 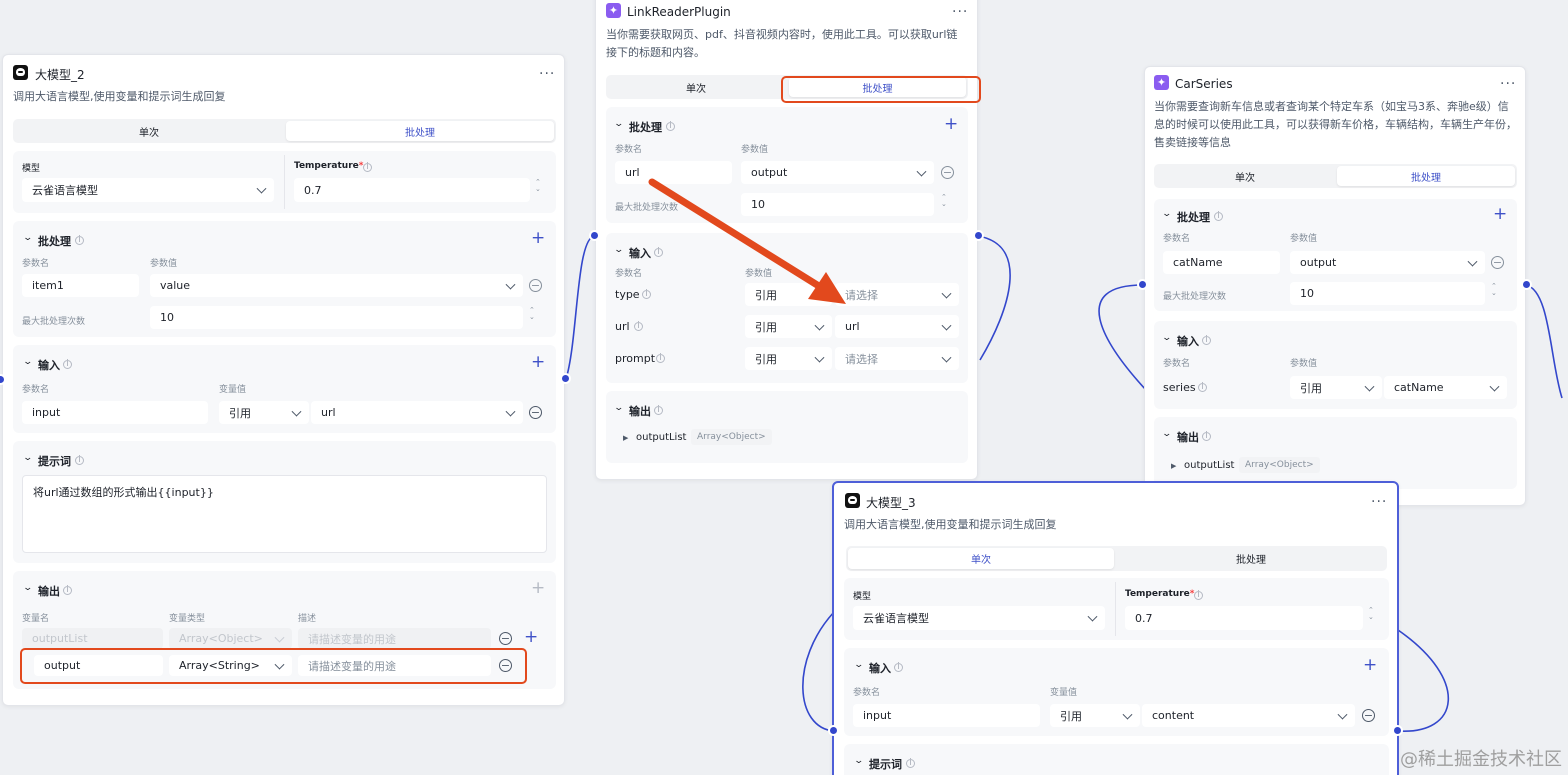 What do you see at coordinates (1188, 341) in the screenshot?
I see `input-title: 输入` at bounding box center [1188, 341].